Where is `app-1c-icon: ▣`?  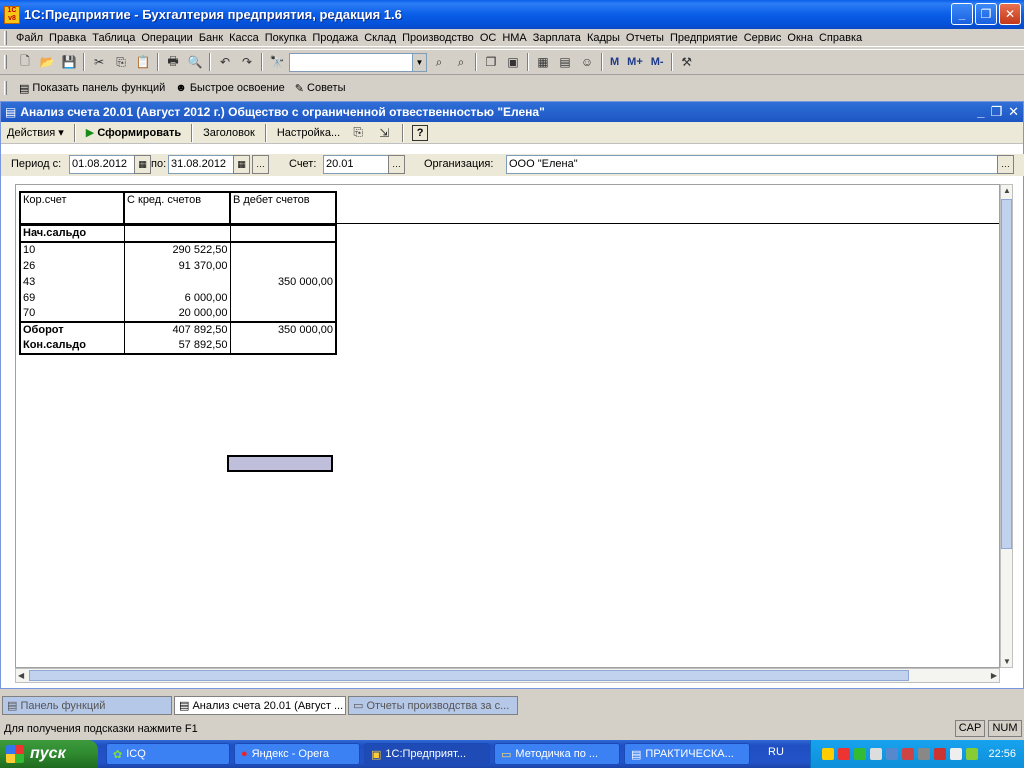 app-1c-icon: ▣ is located at coordinates (513, 62).